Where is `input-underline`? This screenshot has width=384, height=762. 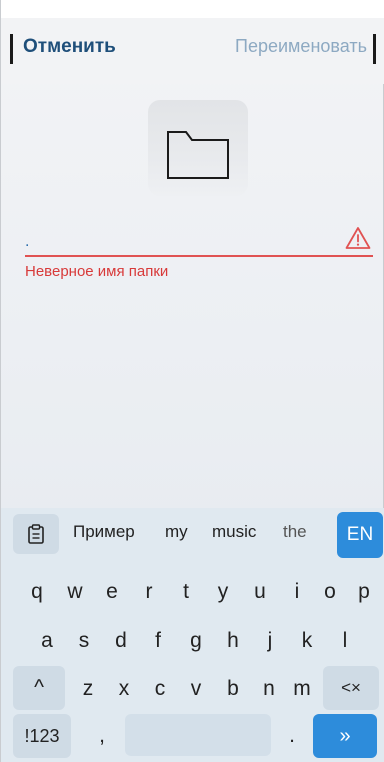
input-underline is located at coordinates (199, 256).